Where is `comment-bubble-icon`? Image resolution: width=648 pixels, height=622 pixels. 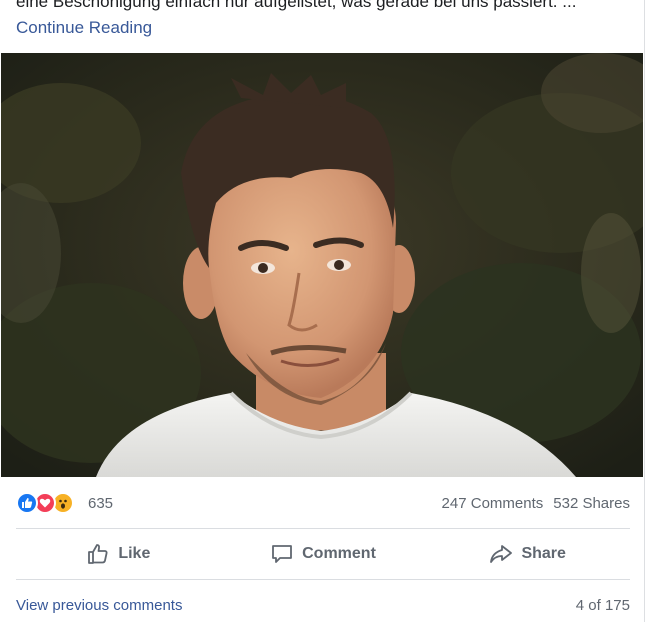
comment-bubble-icon is located at coordinates (282, 554).